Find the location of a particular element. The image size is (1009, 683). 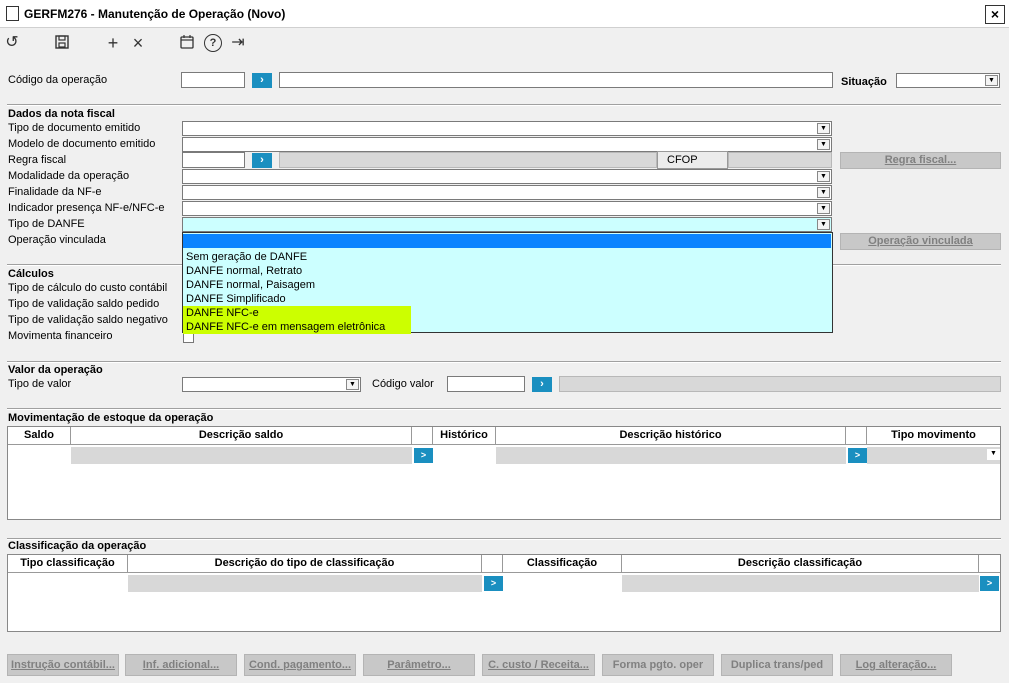

column-header: Saldo is located at coordinates (39, 436).